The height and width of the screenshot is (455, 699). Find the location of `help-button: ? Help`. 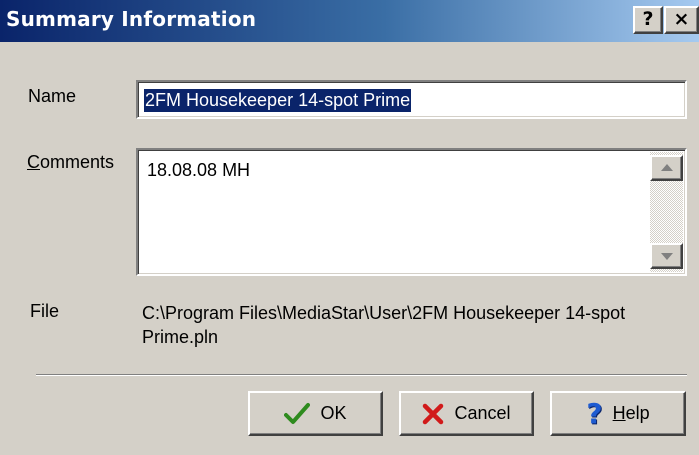

help-button: ? Help is located at coordinates (618, 413).